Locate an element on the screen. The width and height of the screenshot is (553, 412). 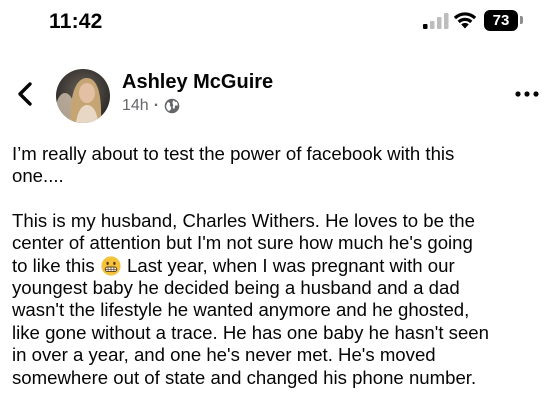
back-chevron-icon is located at coordinates (26, 94).